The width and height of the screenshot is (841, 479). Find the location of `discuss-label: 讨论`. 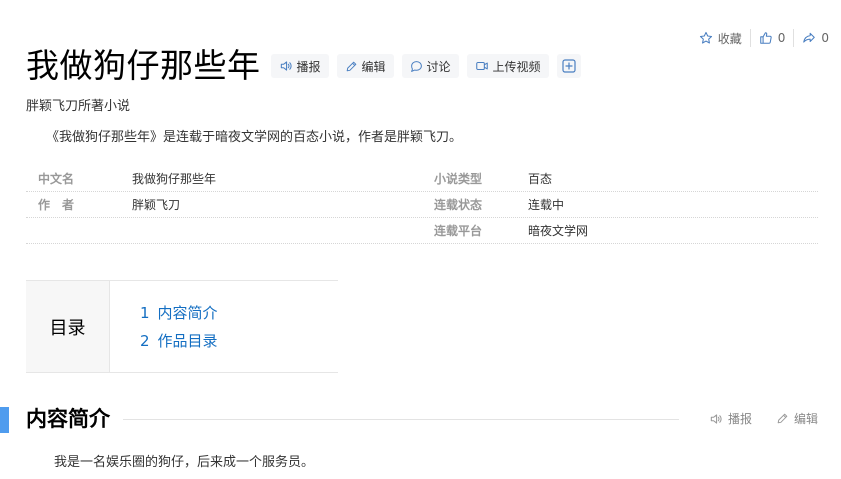

discuss-label: 讨论 is located at coordinates (438, 66).